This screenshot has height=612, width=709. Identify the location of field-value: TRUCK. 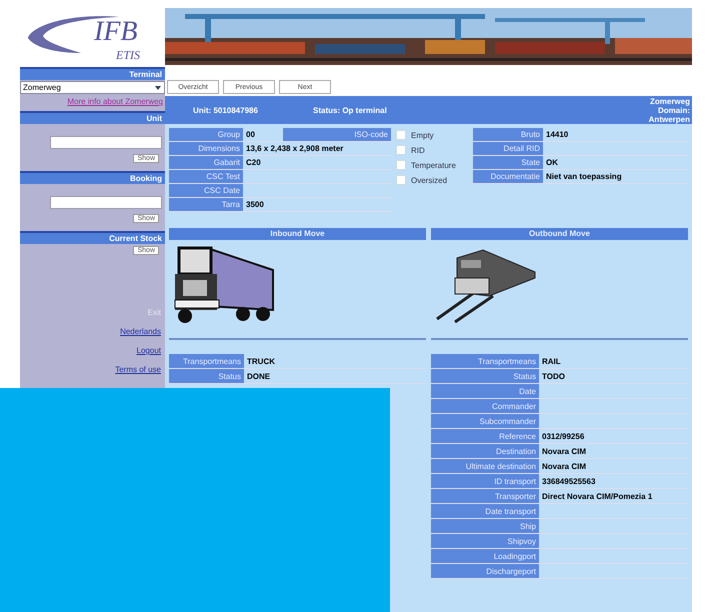
(261, 361).